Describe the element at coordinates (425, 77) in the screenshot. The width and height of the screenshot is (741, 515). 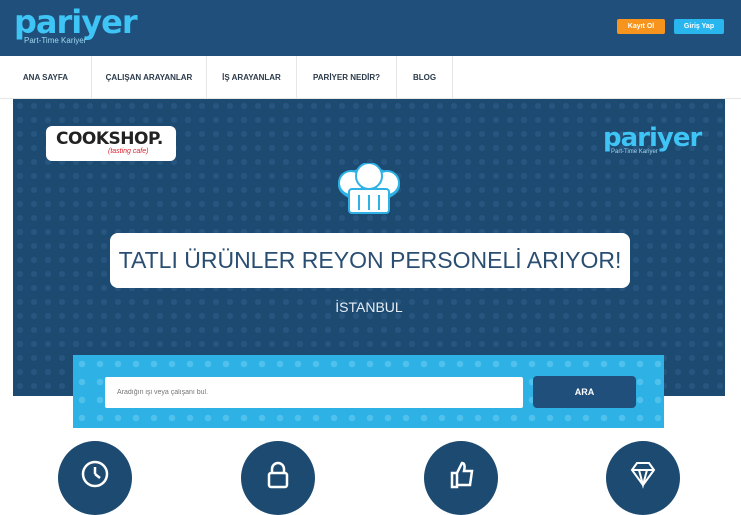
I see `nav-item-blog: BLOG` at that location.